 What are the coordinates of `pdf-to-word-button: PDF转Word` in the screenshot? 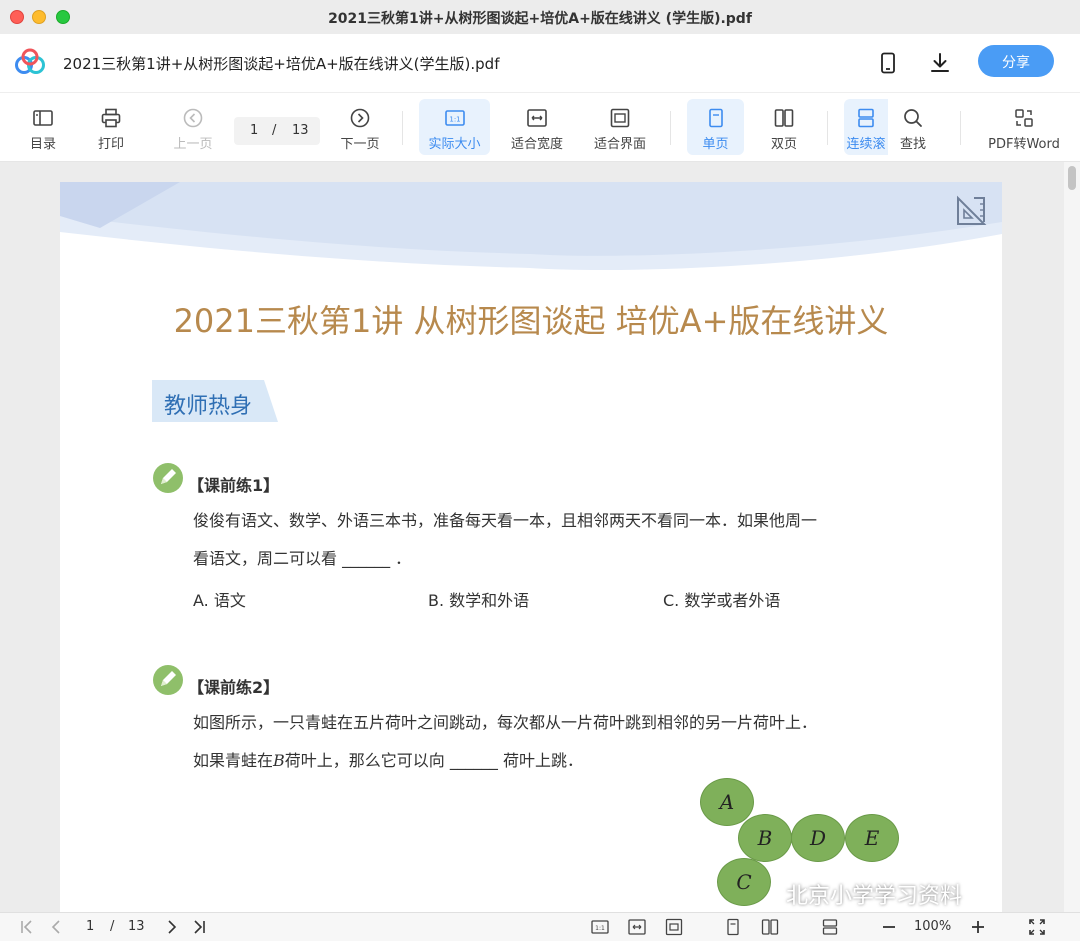 It's located at (1024, 127).